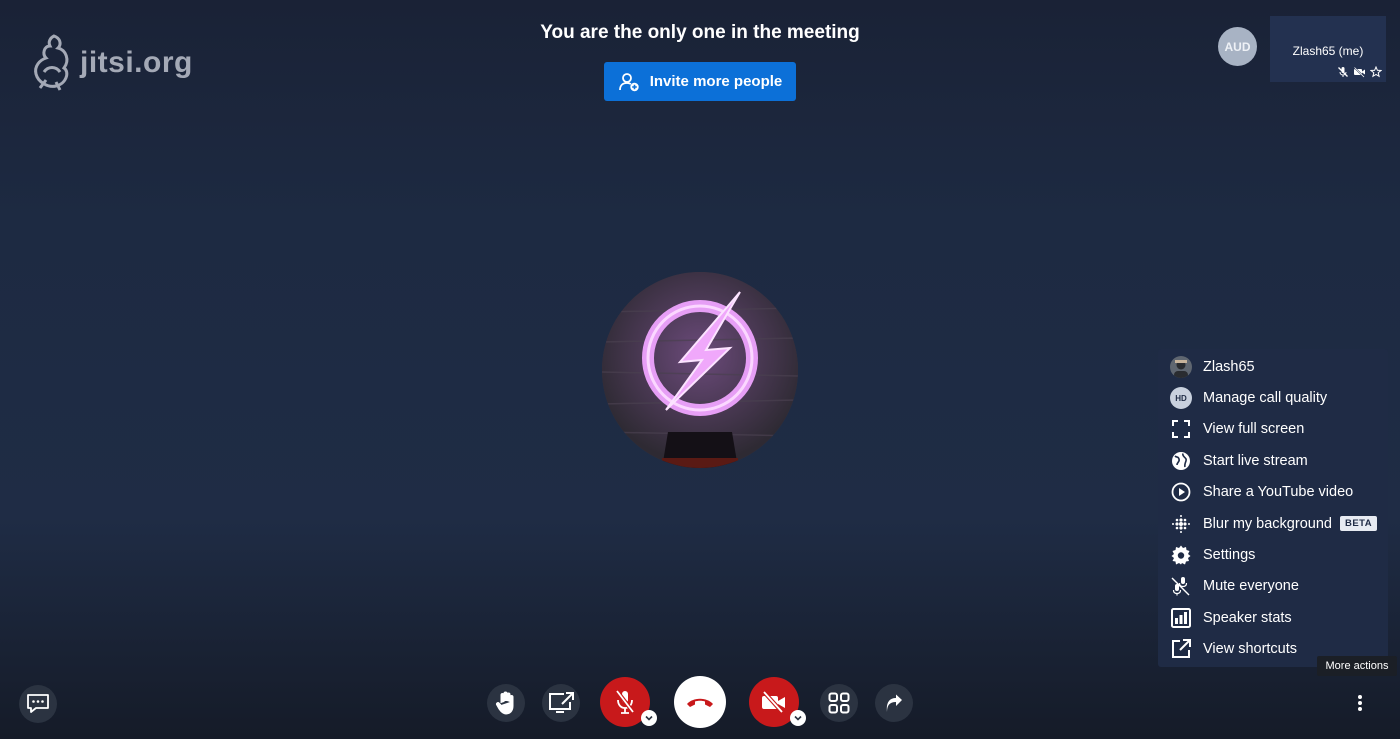 The height and width of the screenshot is (739, 1400). Describe the element at coordinates (1255, 460) in the screenshot. I see `menu-item-label: Start live stream` at that location.